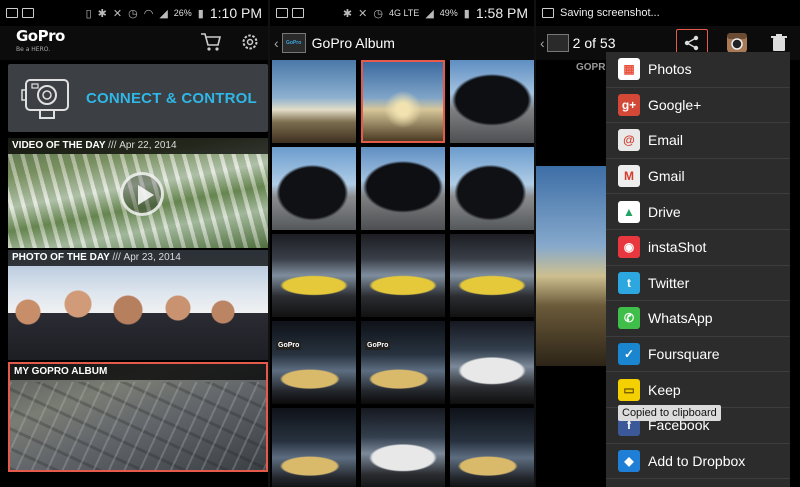 This screenshot has height=487, width=800. I want to click on email-icon: @, so click(629, 140).